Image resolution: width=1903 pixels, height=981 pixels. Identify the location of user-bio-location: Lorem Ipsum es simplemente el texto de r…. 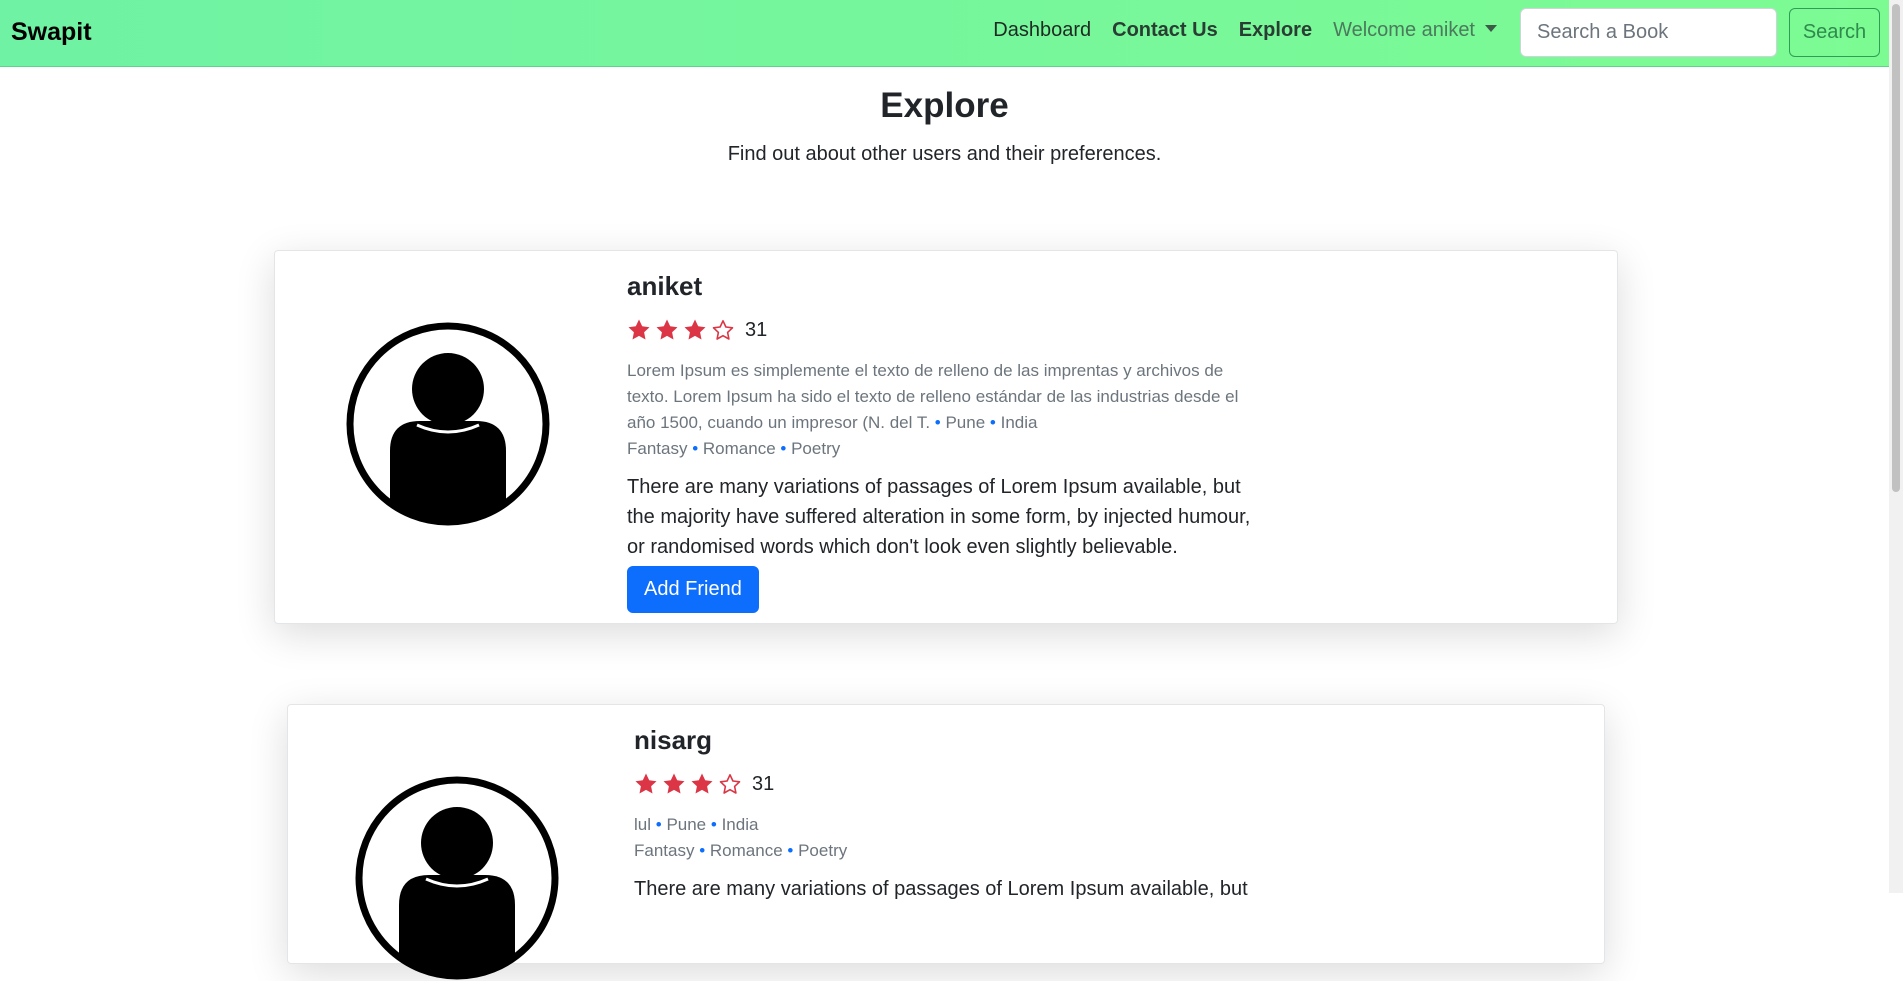
(947, 397).